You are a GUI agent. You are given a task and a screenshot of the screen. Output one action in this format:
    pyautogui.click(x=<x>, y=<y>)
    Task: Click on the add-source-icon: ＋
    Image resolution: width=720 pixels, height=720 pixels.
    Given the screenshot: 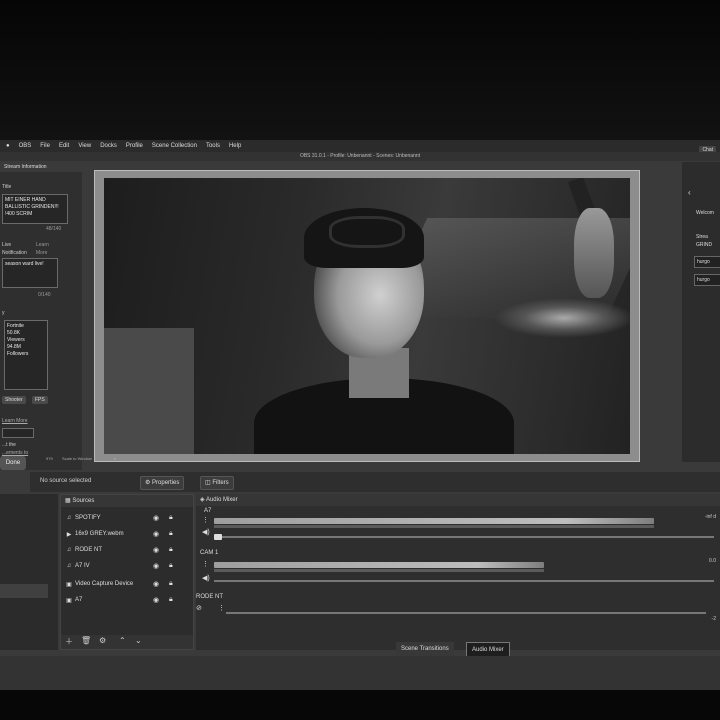 What is the action you would take?
    pyautogui.click(x=69, y=641)
    